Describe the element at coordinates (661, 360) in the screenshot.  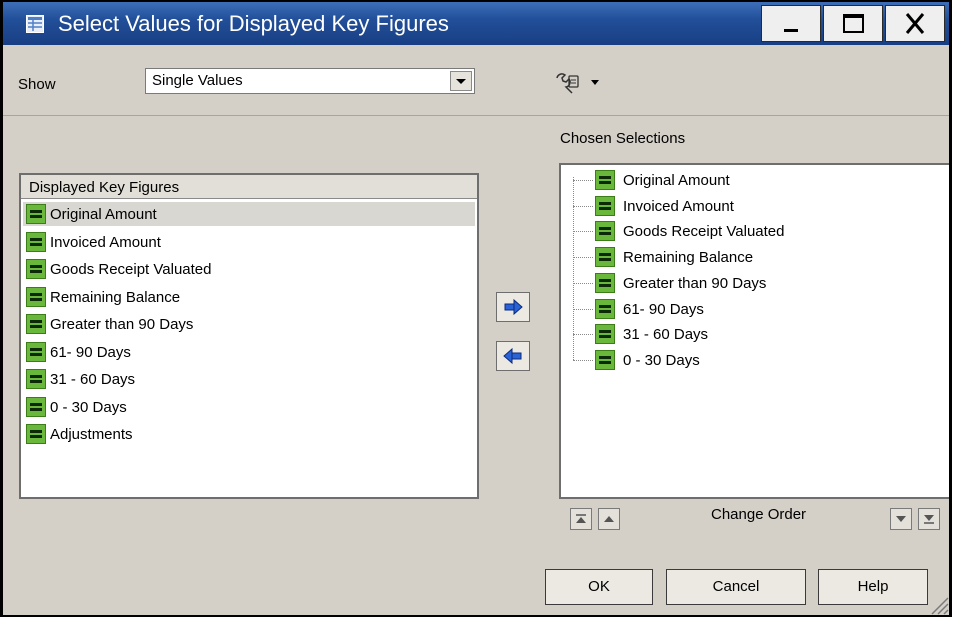
I see `tree-item-label: 0 - 30 Days` at that location.